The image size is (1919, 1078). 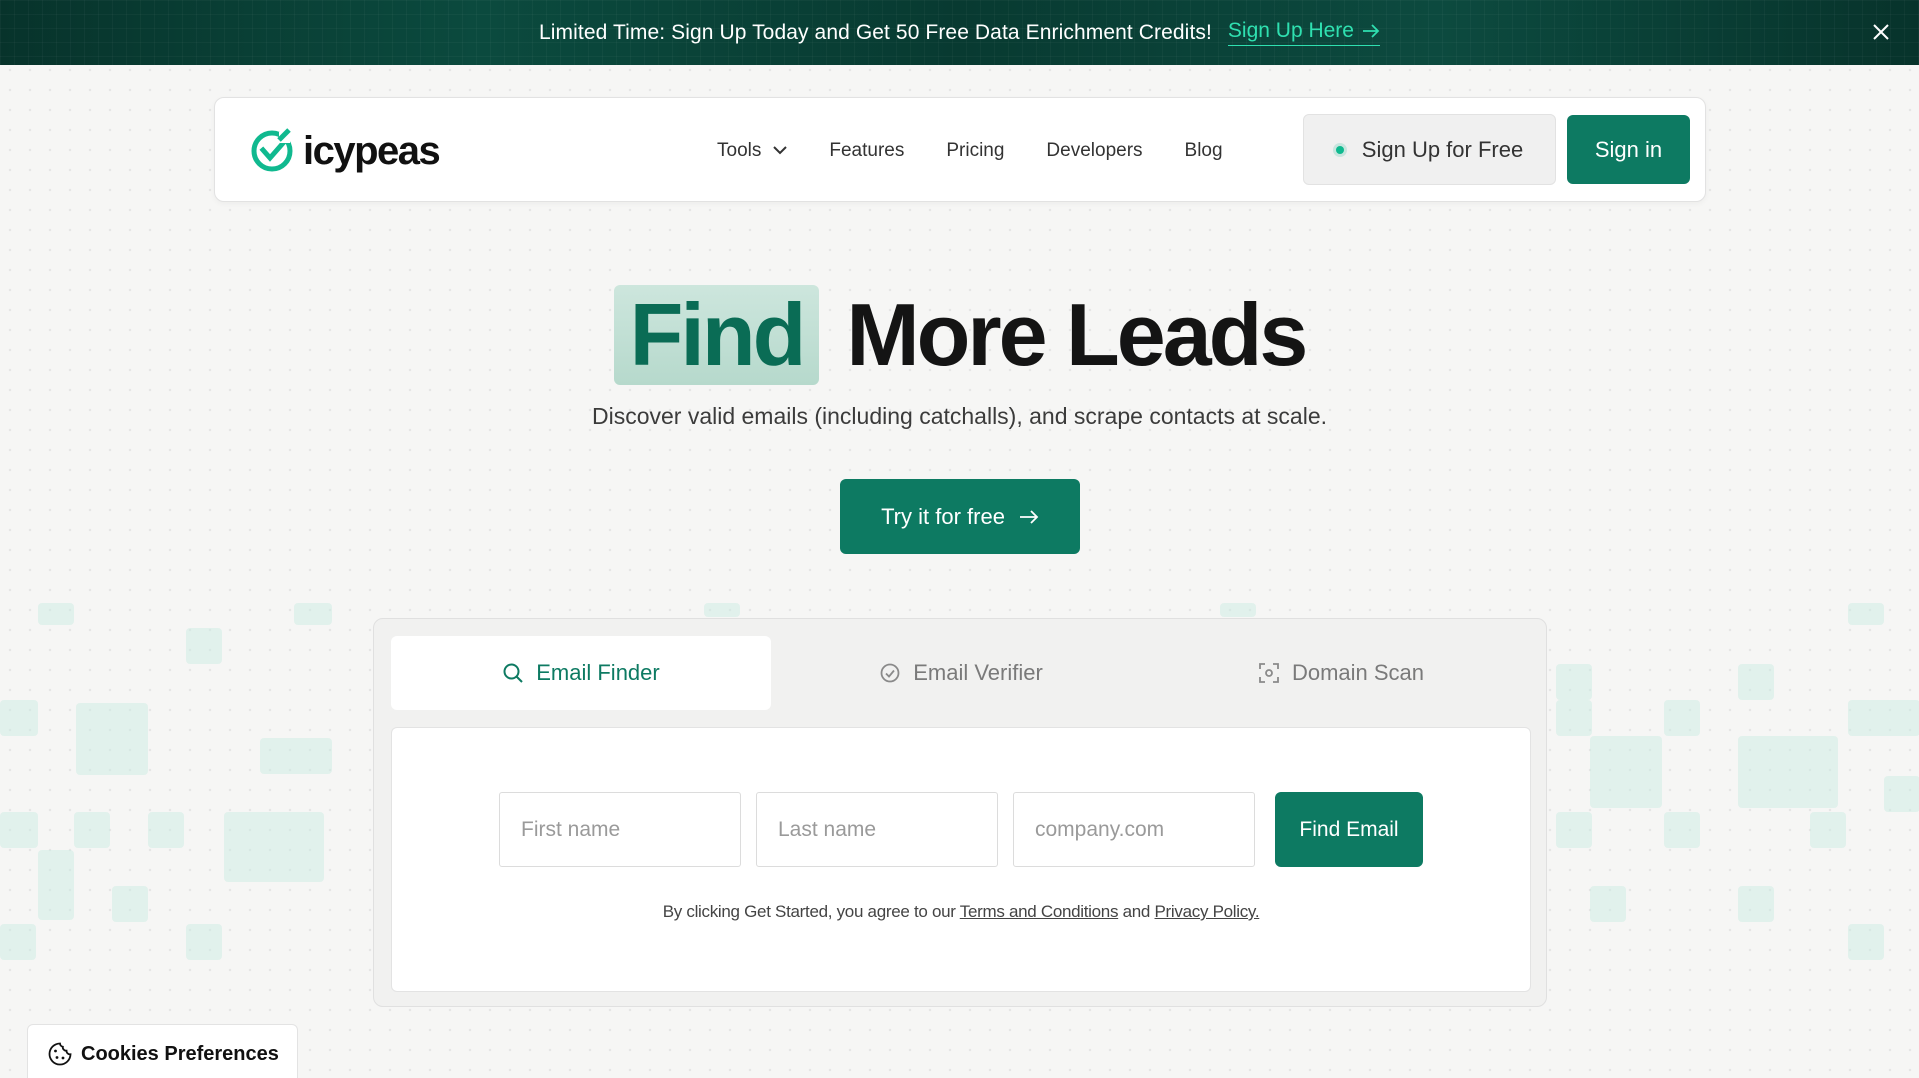 I want to click on cookies-preferences-button: Cookies Preferences, so click(x=162, y=1051).